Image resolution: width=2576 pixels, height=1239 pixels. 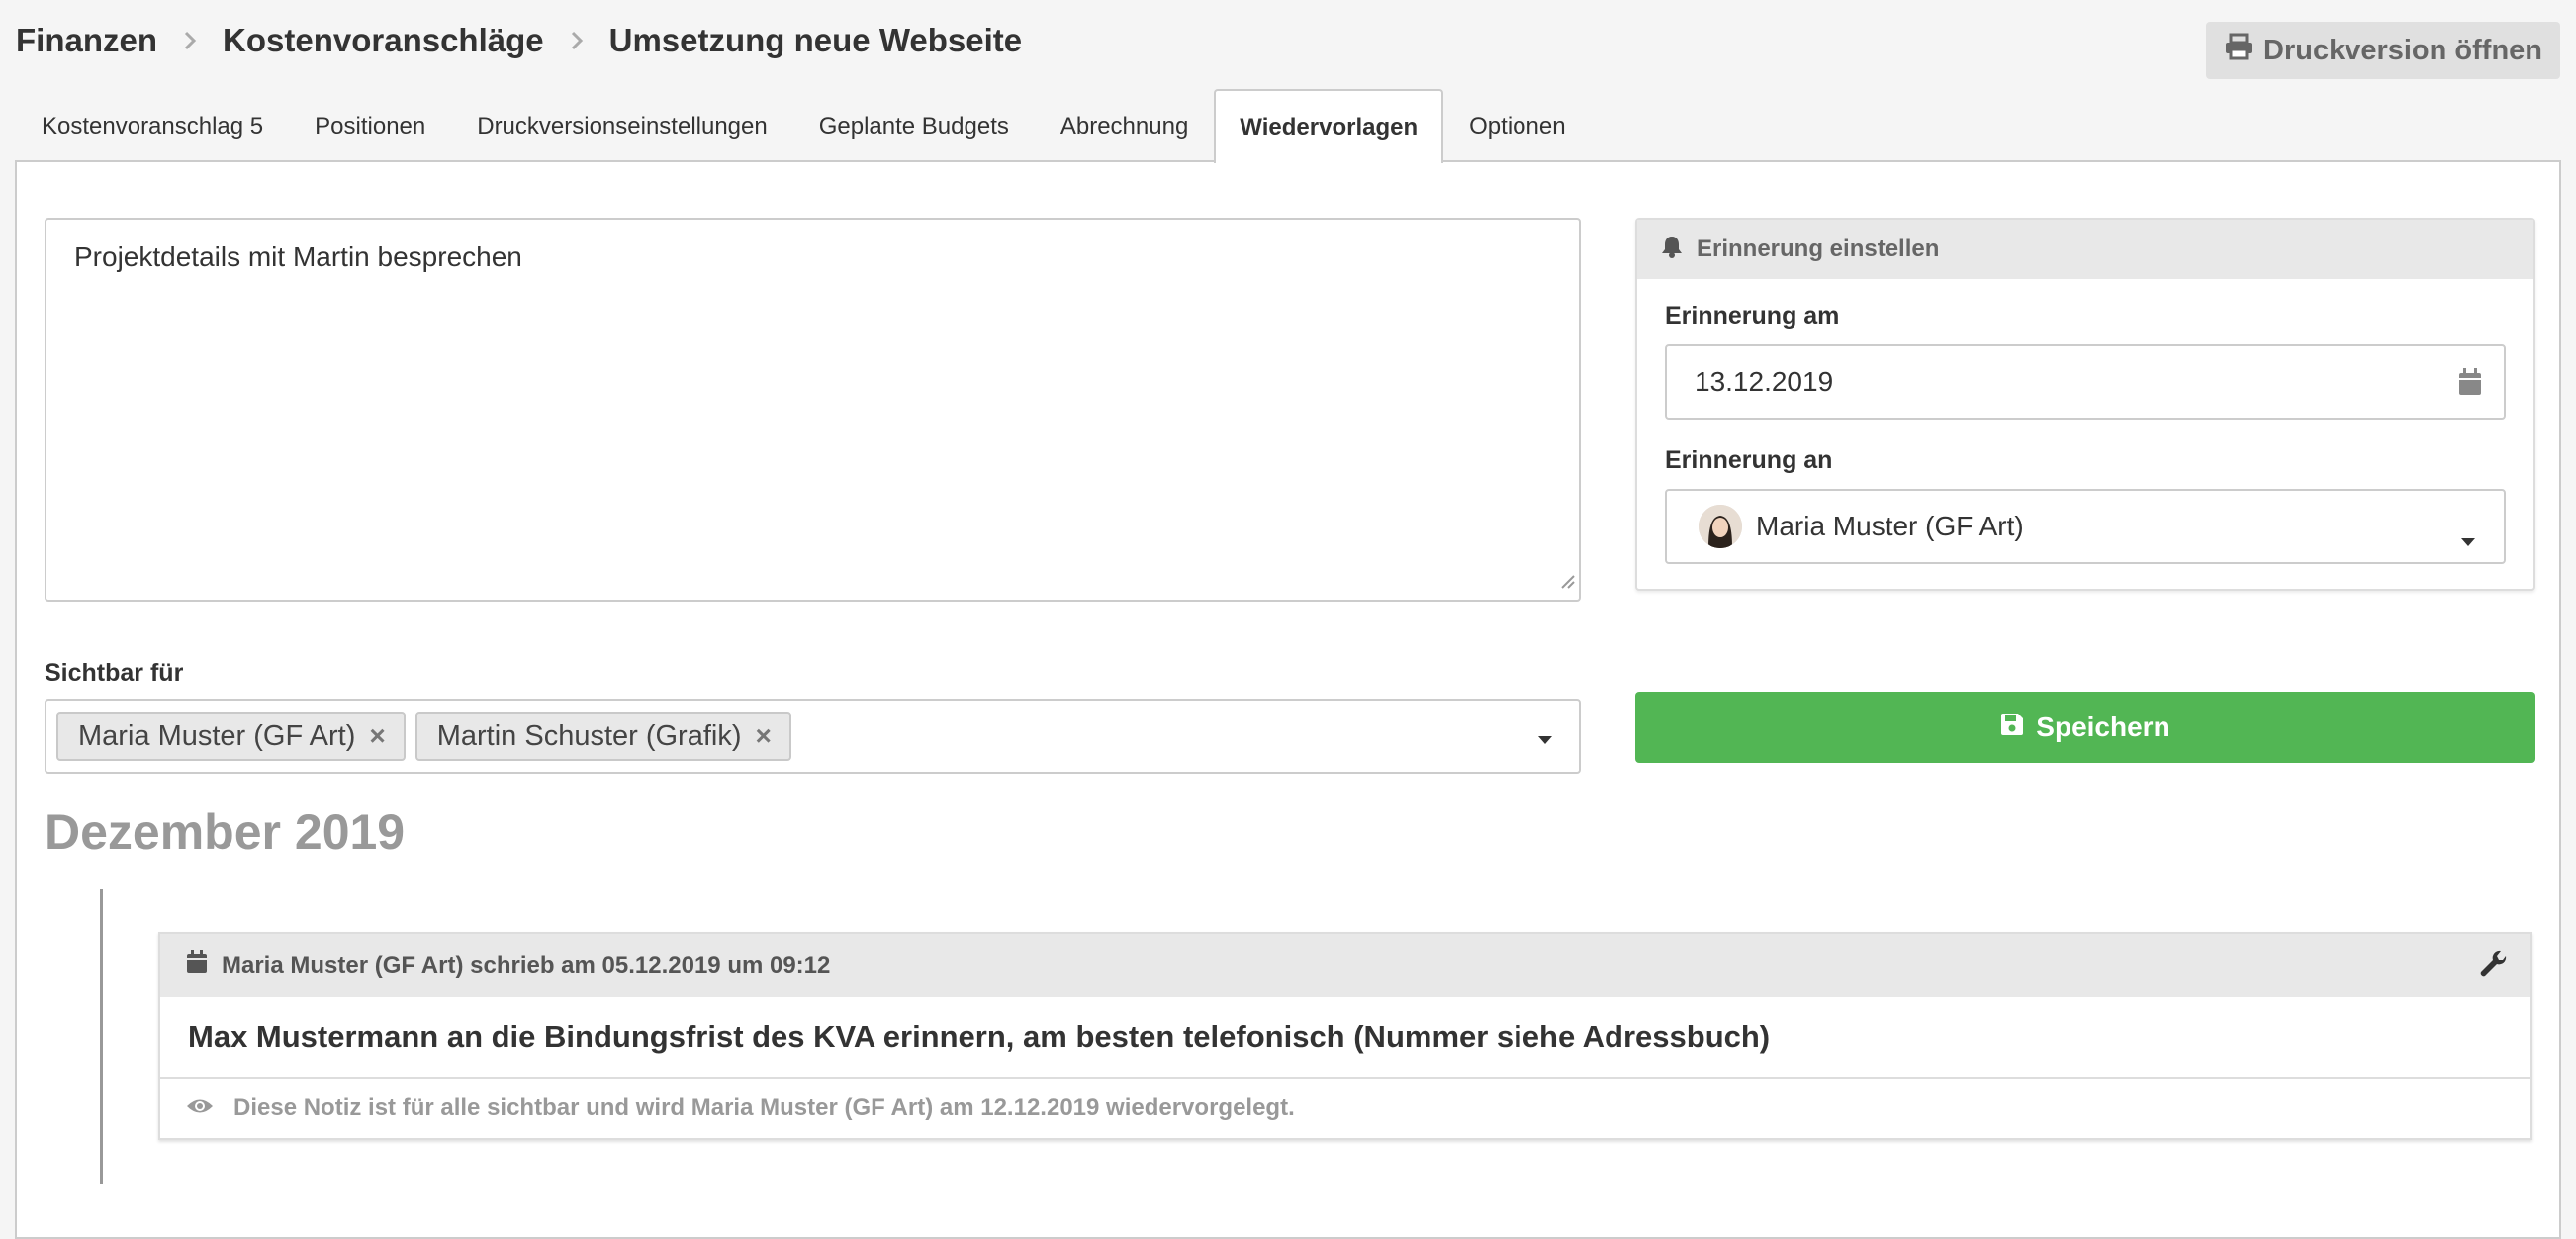 What do you see at coordinates (2085, 382) in the screenshot?
I see `reminder-date-input: 13.12.2019` at bounding box center [2085, 382].